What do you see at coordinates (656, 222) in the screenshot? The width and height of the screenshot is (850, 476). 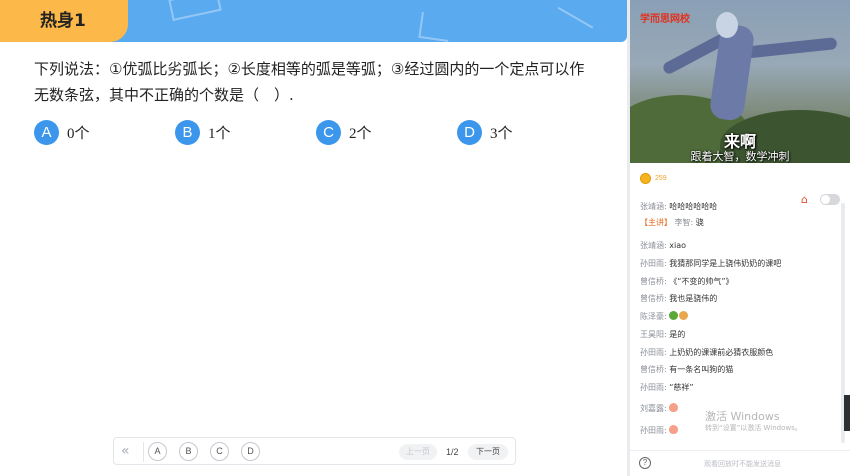 I see `chat-role-badge: 【主讲】` at bounding box center [656, 222].